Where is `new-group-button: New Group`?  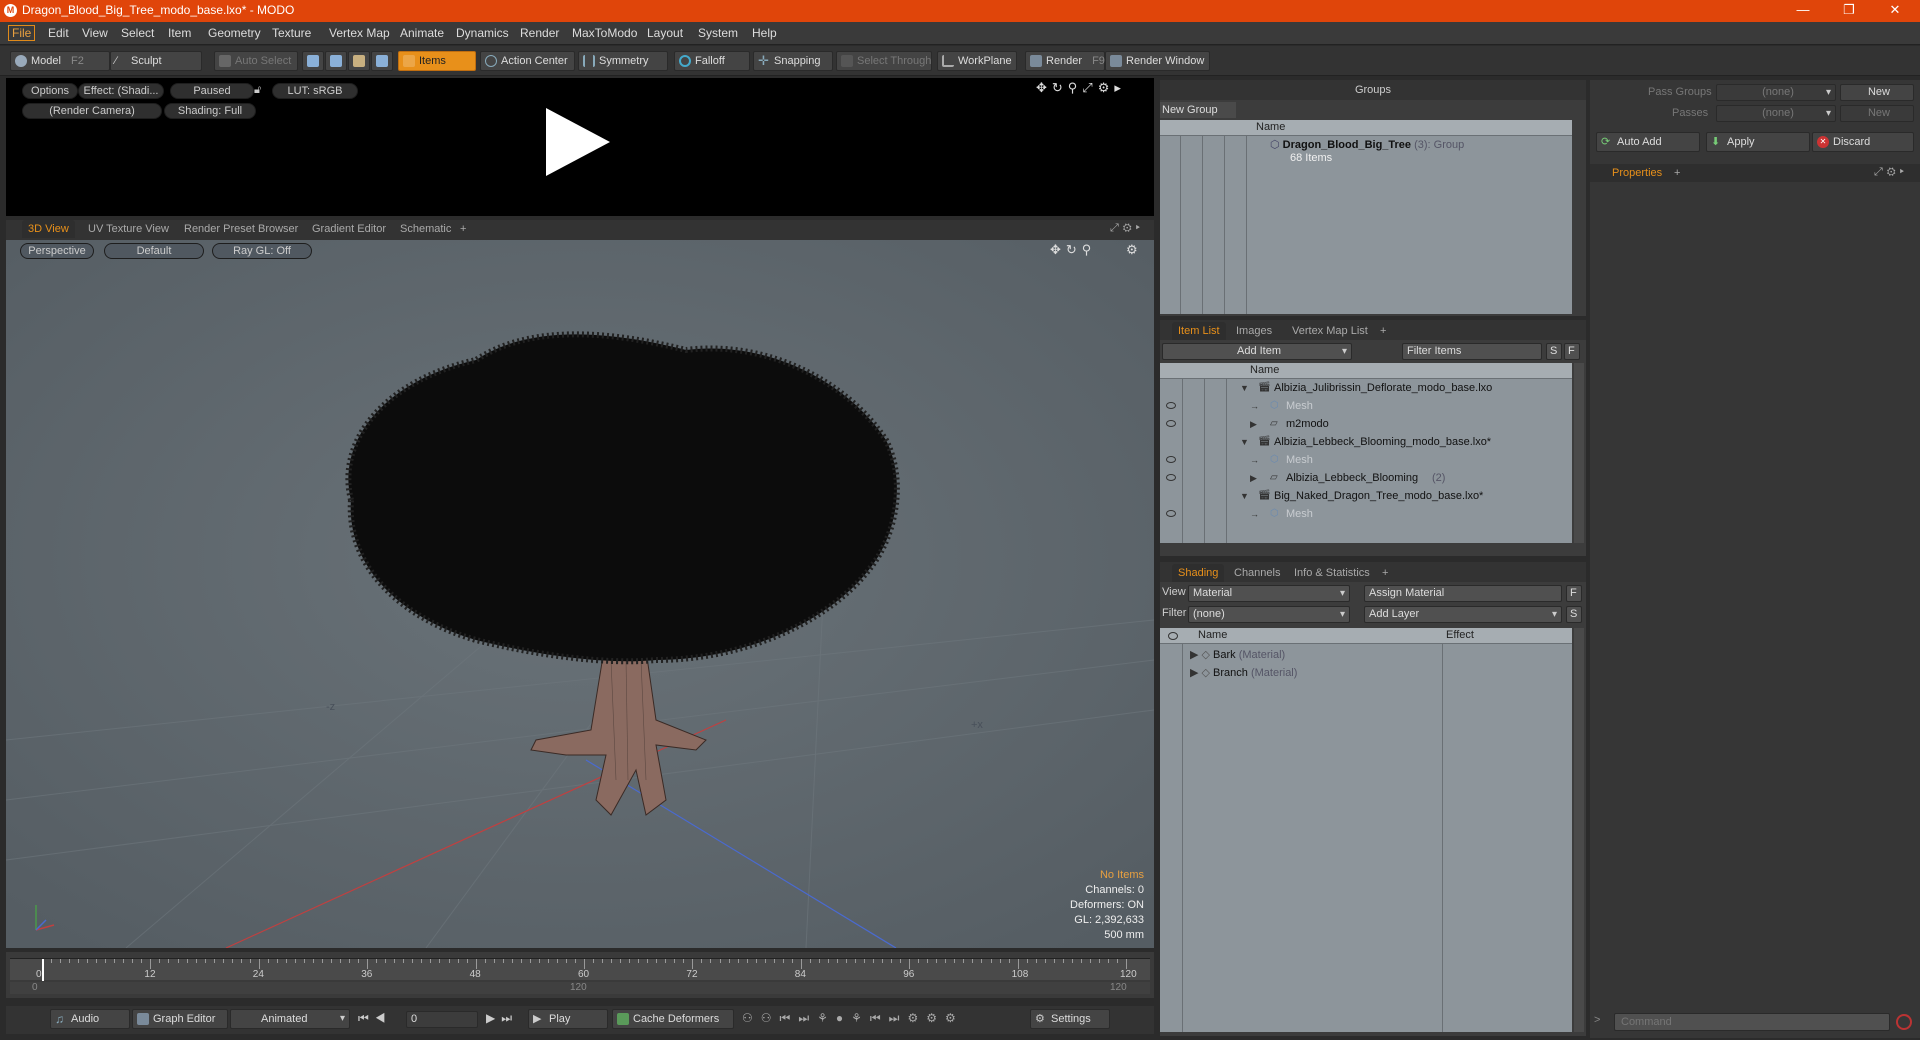
new-group-button: New Group is located at coordinates (1198, 110).